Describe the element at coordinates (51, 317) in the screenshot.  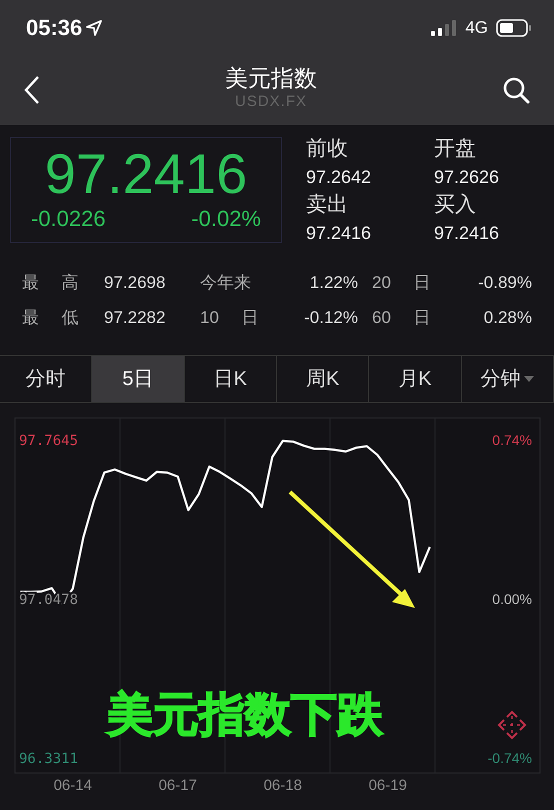
I see `stat-label: 最 低` at that location.